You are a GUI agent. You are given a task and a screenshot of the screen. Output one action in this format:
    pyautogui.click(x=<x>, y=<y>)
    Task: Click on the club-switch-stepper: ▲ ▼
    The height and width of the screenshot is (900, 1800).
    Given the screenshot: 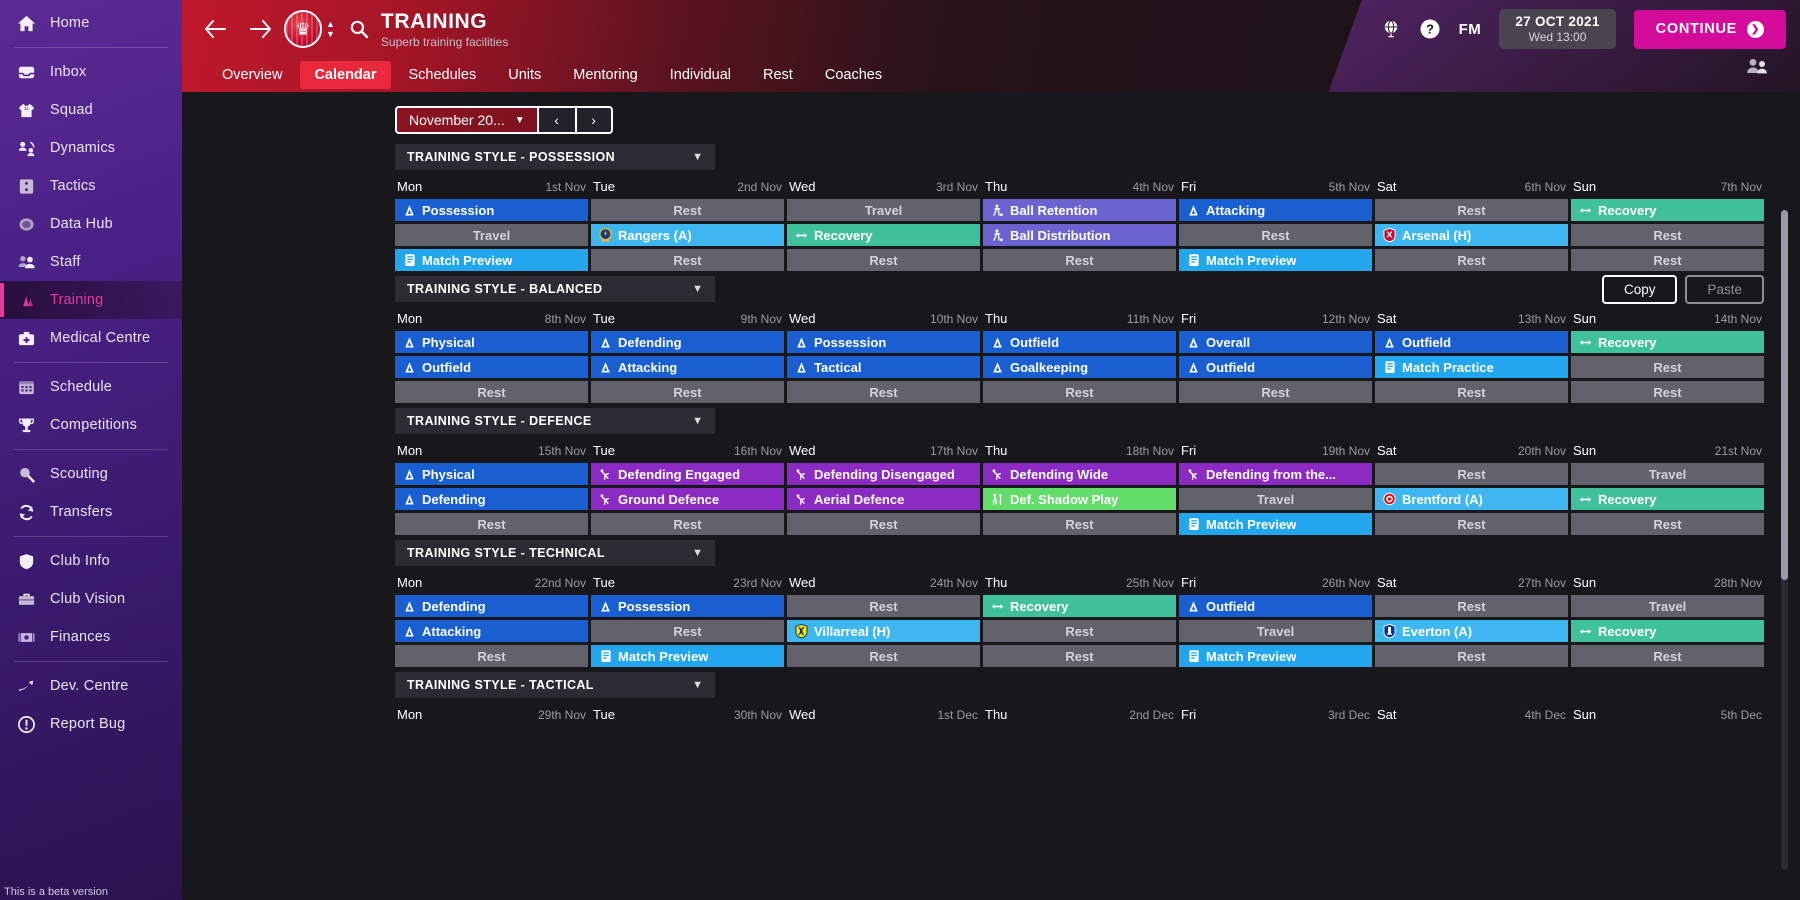 What is the action you would take?
    pyautogui.click(x=330, y=29)
    